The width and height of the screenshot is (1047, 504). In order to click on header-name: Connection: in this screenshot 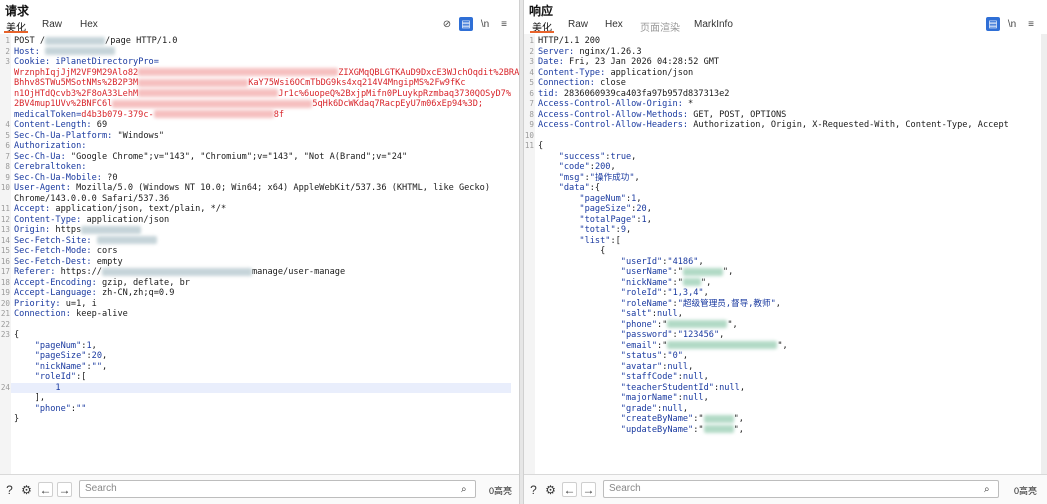, I will do `click(569, 83)`.